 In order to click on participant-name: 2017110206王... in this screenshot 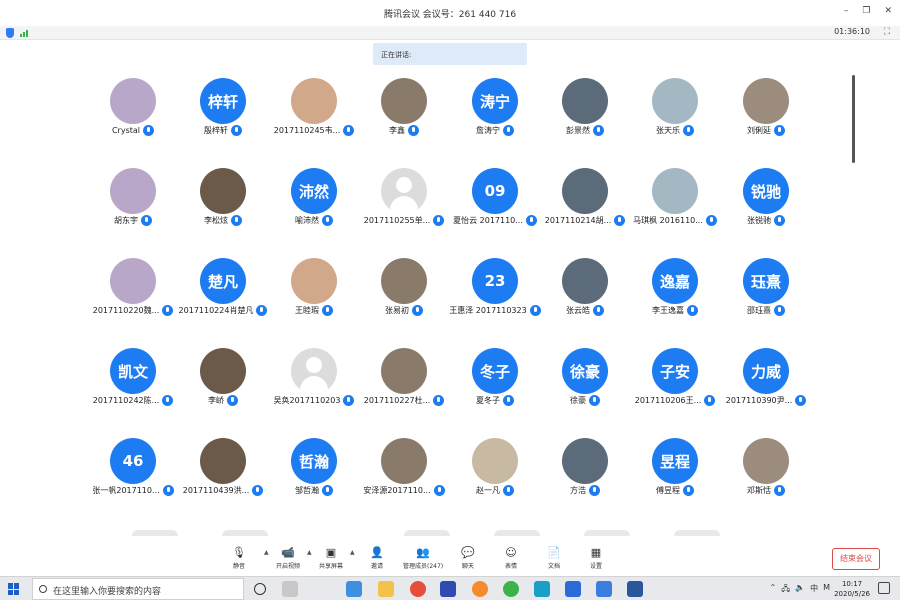, I will do `click(668, 400)`.